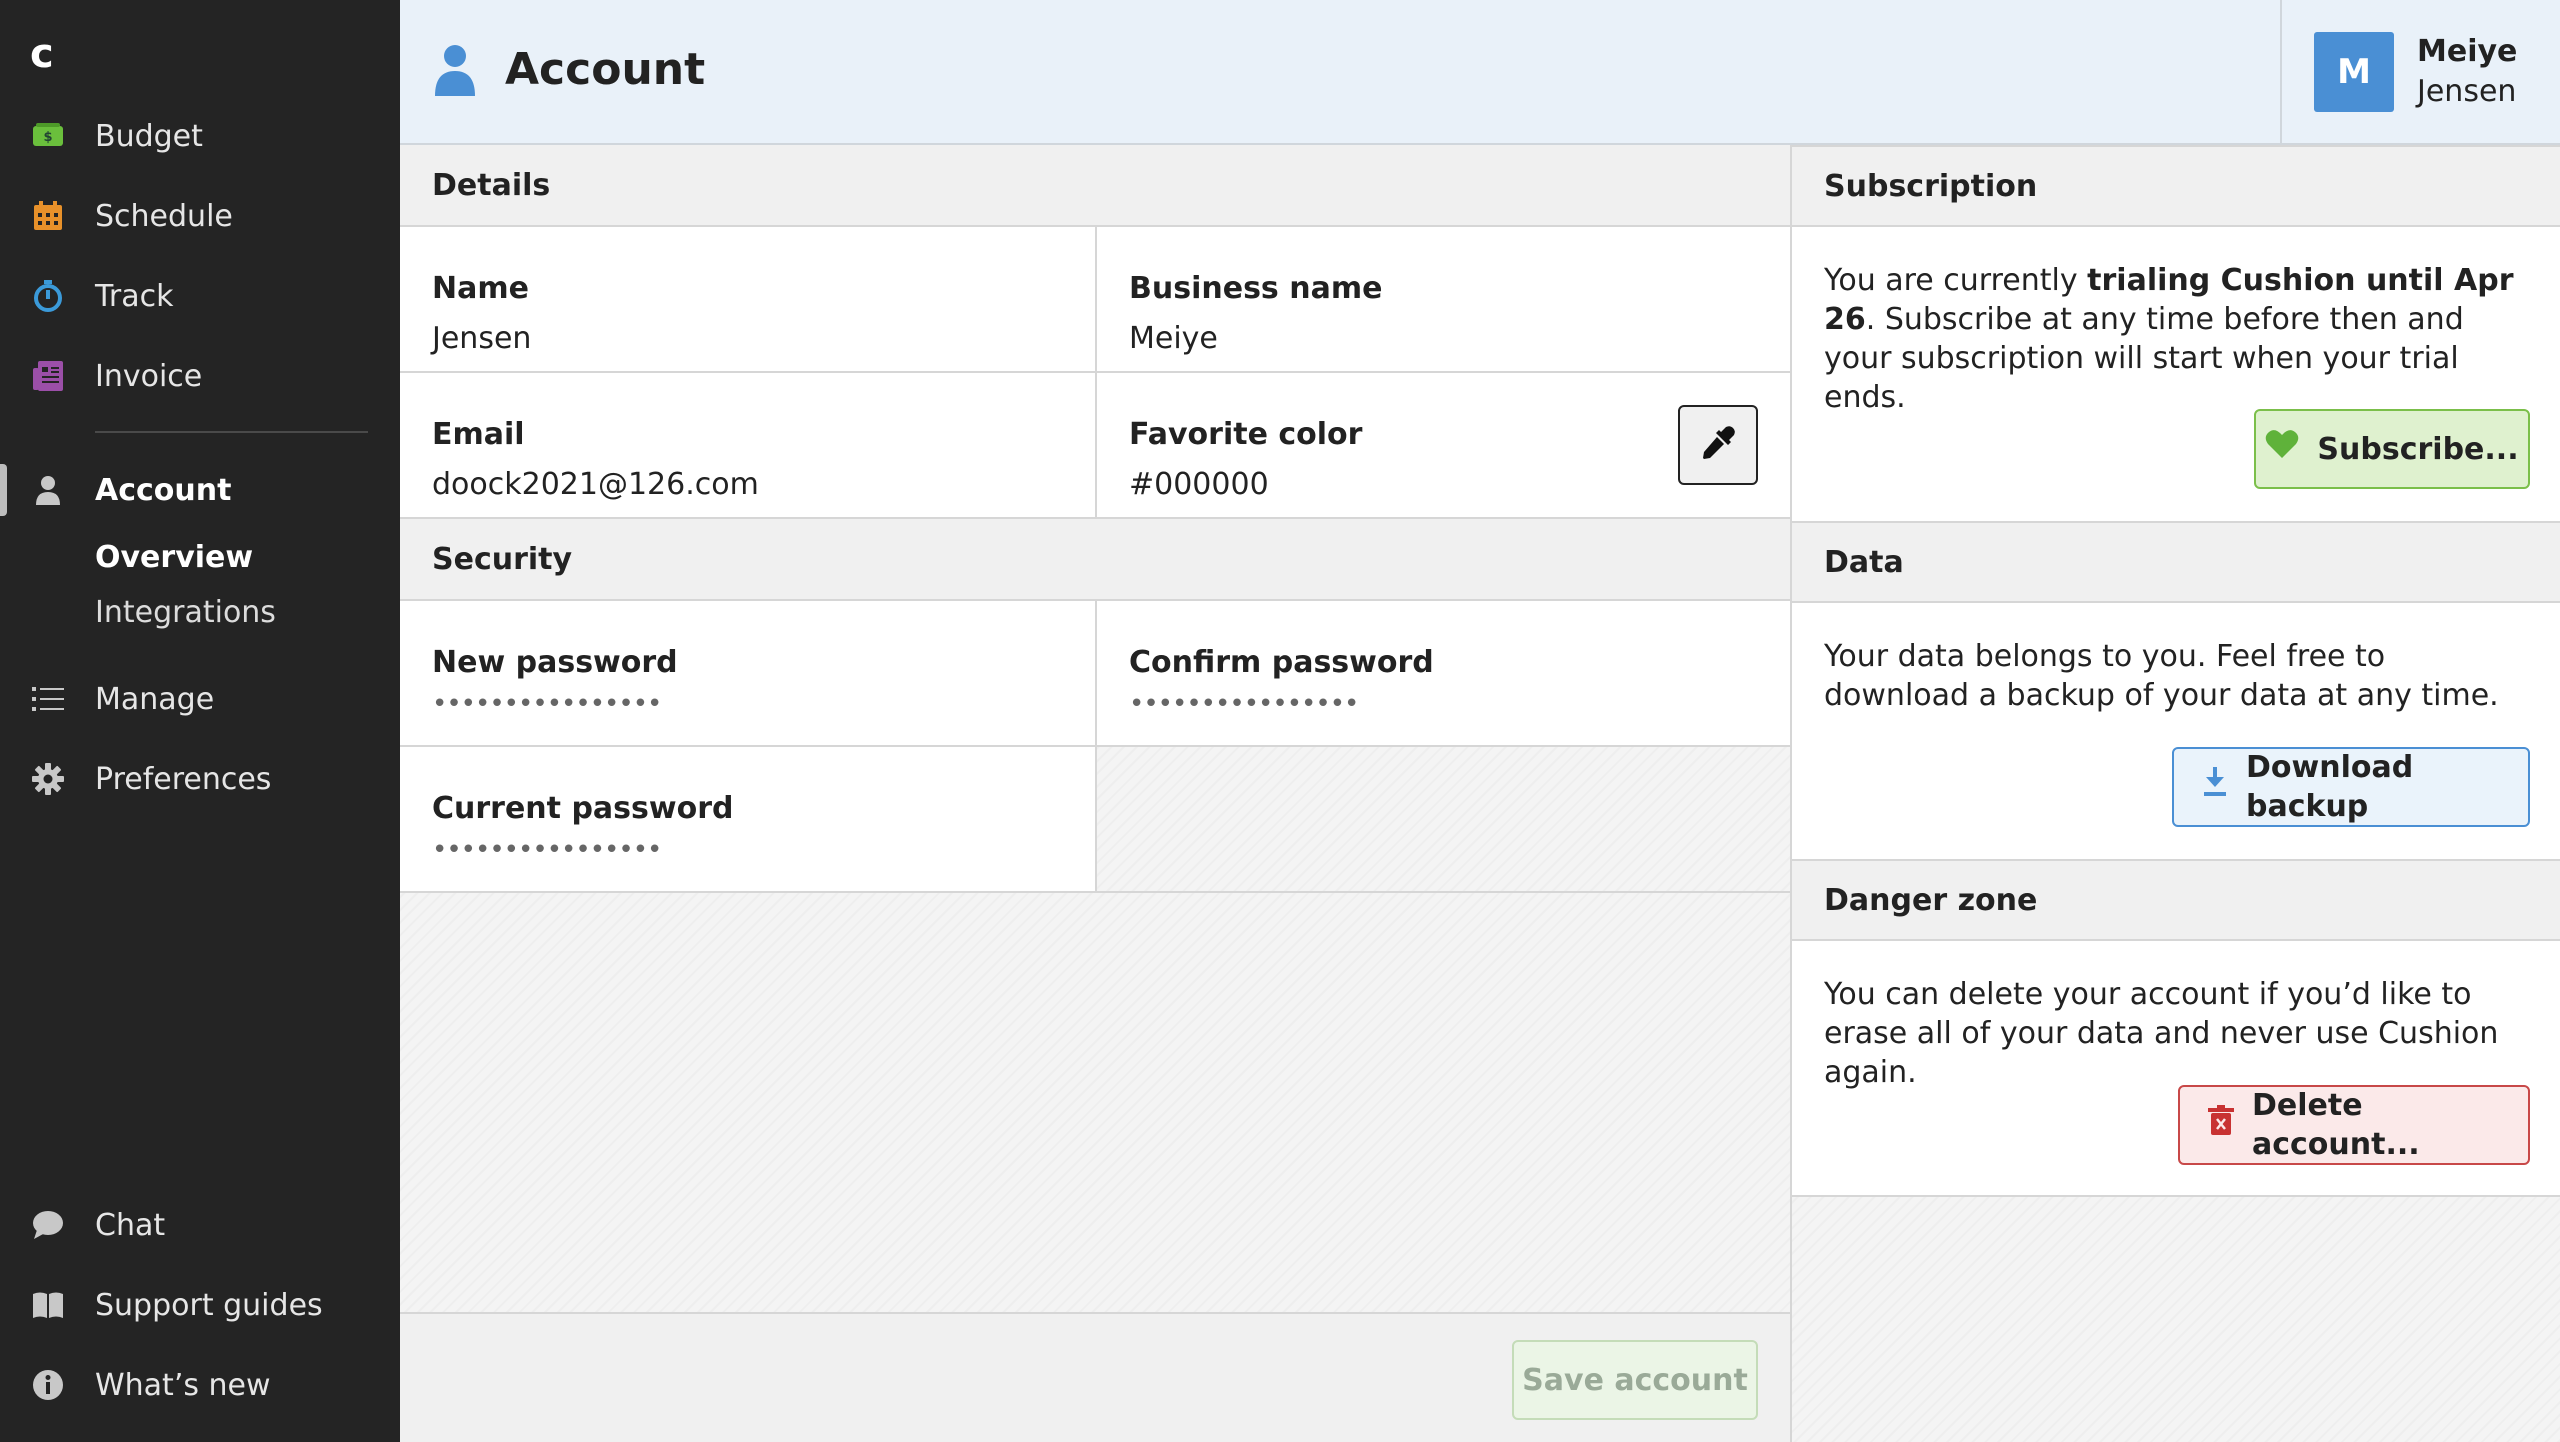 Image resolution: width=2560 pixels, height=1442 pixels. Describe the element at coordinates (478, 434) in the screenshot. I see `email-label: Email` at that location.